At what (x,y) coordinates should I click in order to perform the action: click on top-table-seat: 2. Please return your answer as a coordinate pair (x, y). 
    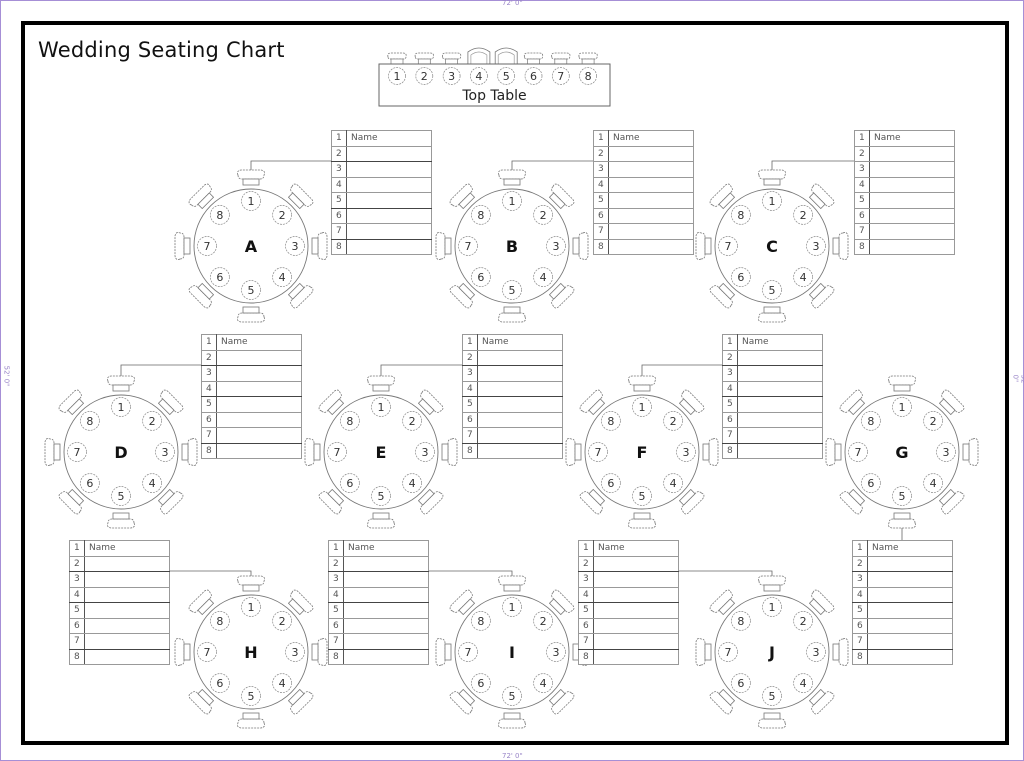
    Looking at the image, I should click on (424, 76).